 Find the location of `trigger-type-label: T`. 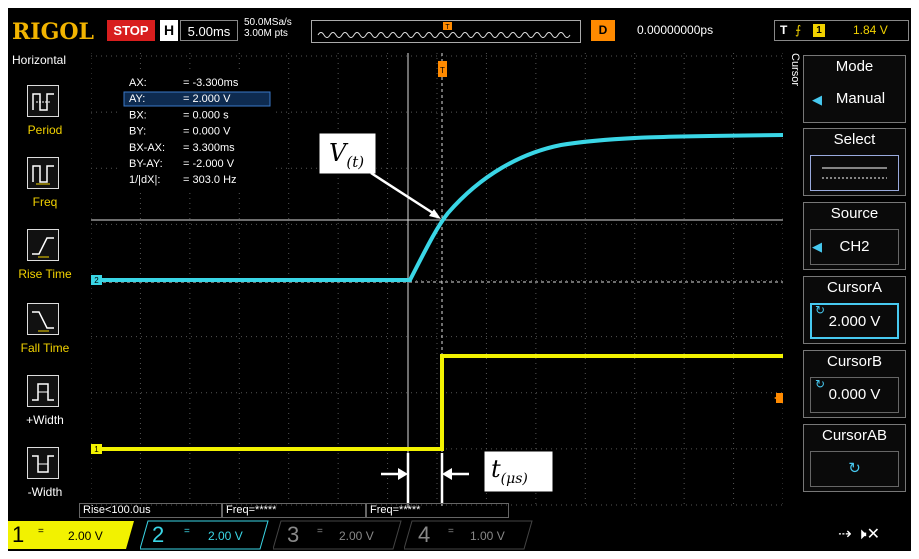

trigger-type-label: T is located at coordinates (784, 30).